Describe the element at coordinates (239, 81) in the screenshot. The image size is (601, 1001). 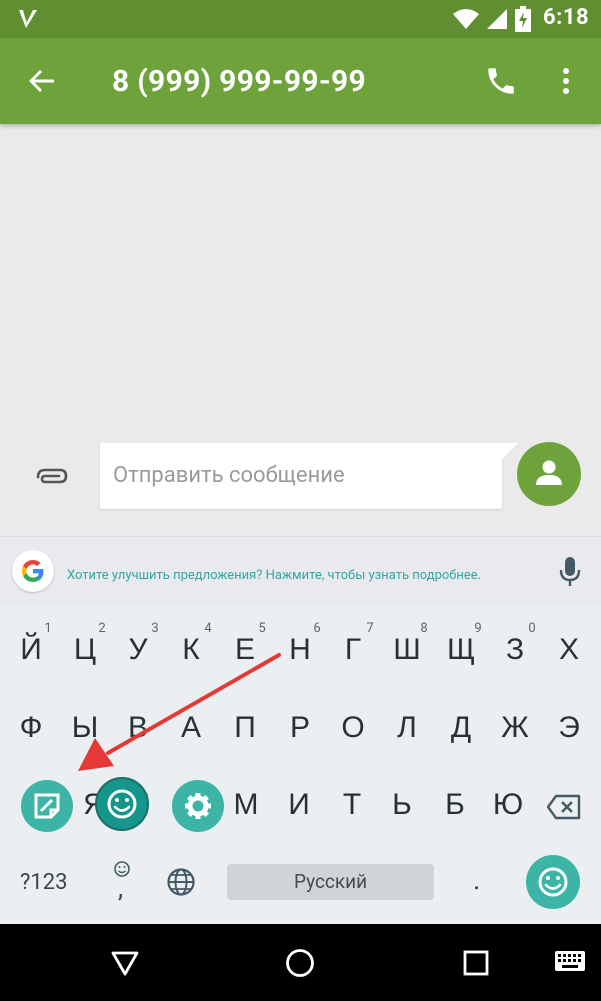
I see `conversation-title: 8 (999) 999-99-99` at that location.